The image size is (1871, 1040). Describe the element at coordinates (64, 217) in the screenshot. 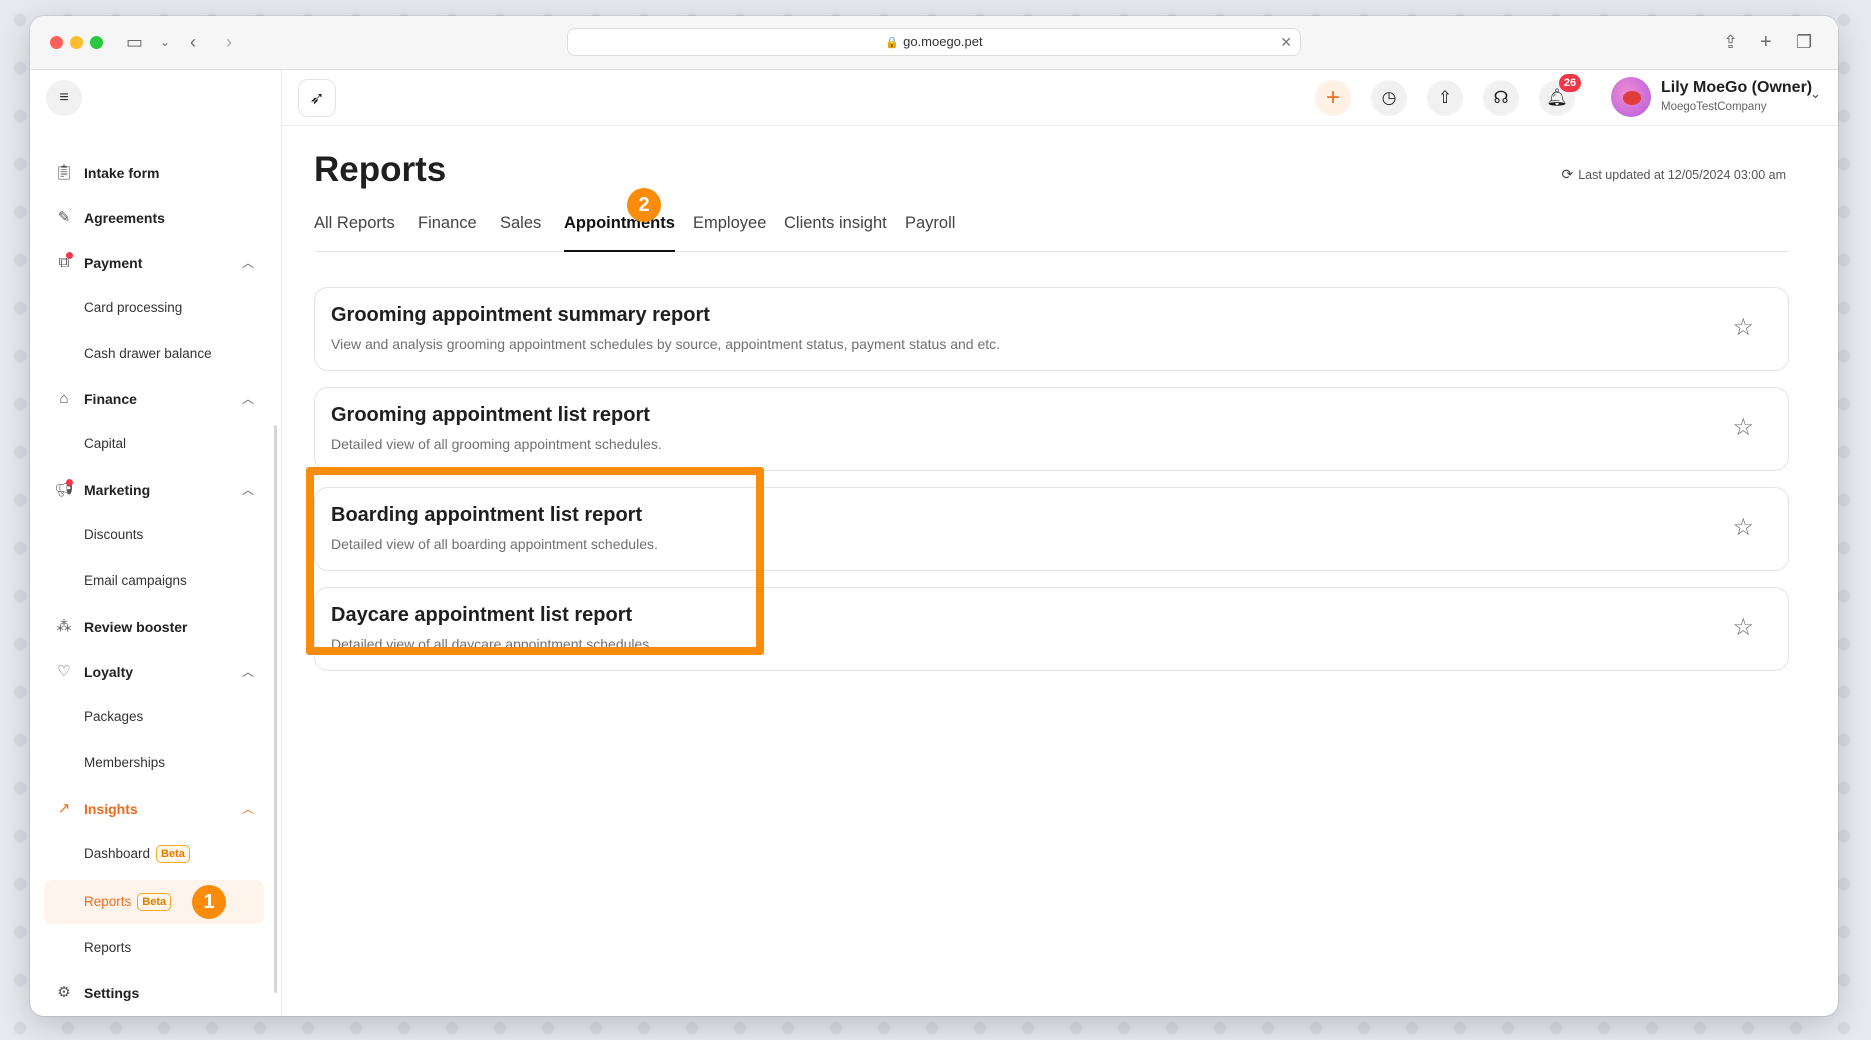

I see `pen-icon: ✎` at that location.